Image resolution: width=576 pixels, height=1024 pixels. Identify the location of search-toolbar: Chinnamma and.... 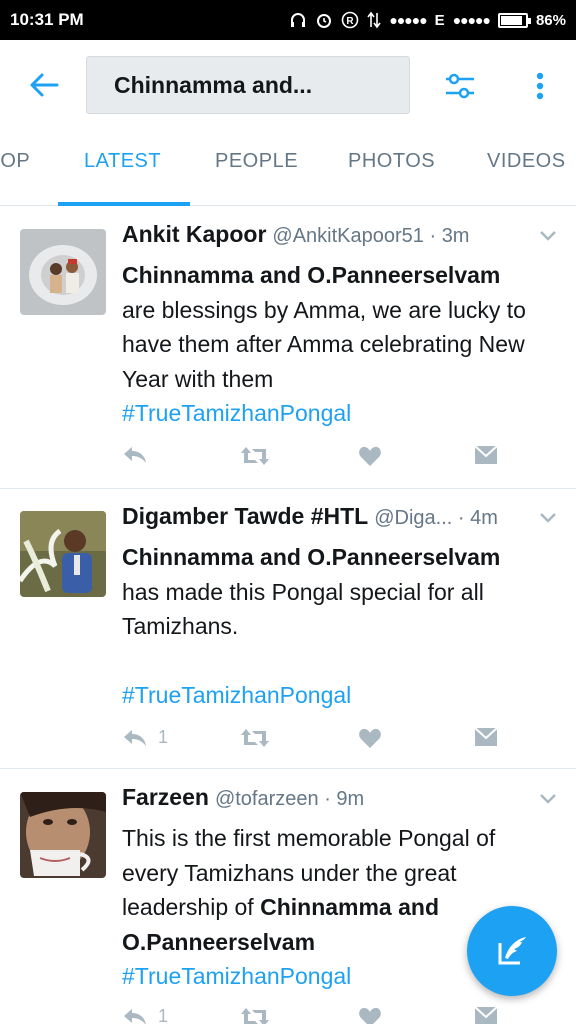
(288, 85).